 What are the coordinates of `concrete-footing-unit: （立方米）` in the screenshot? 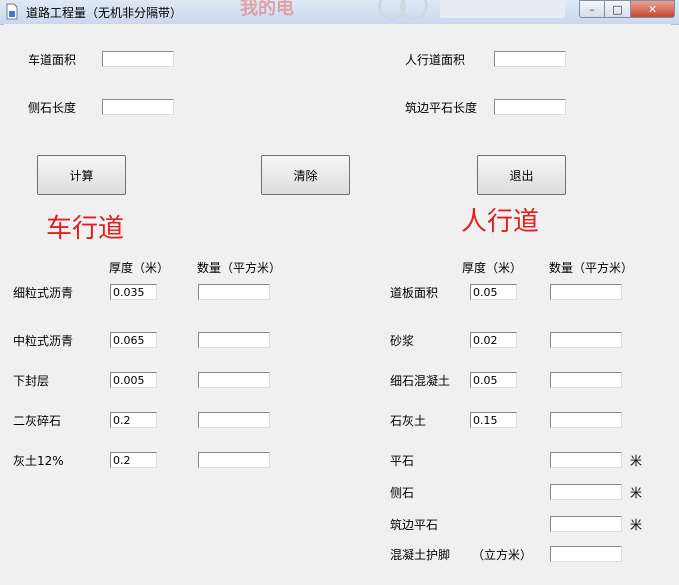 It's located at (502, 555).